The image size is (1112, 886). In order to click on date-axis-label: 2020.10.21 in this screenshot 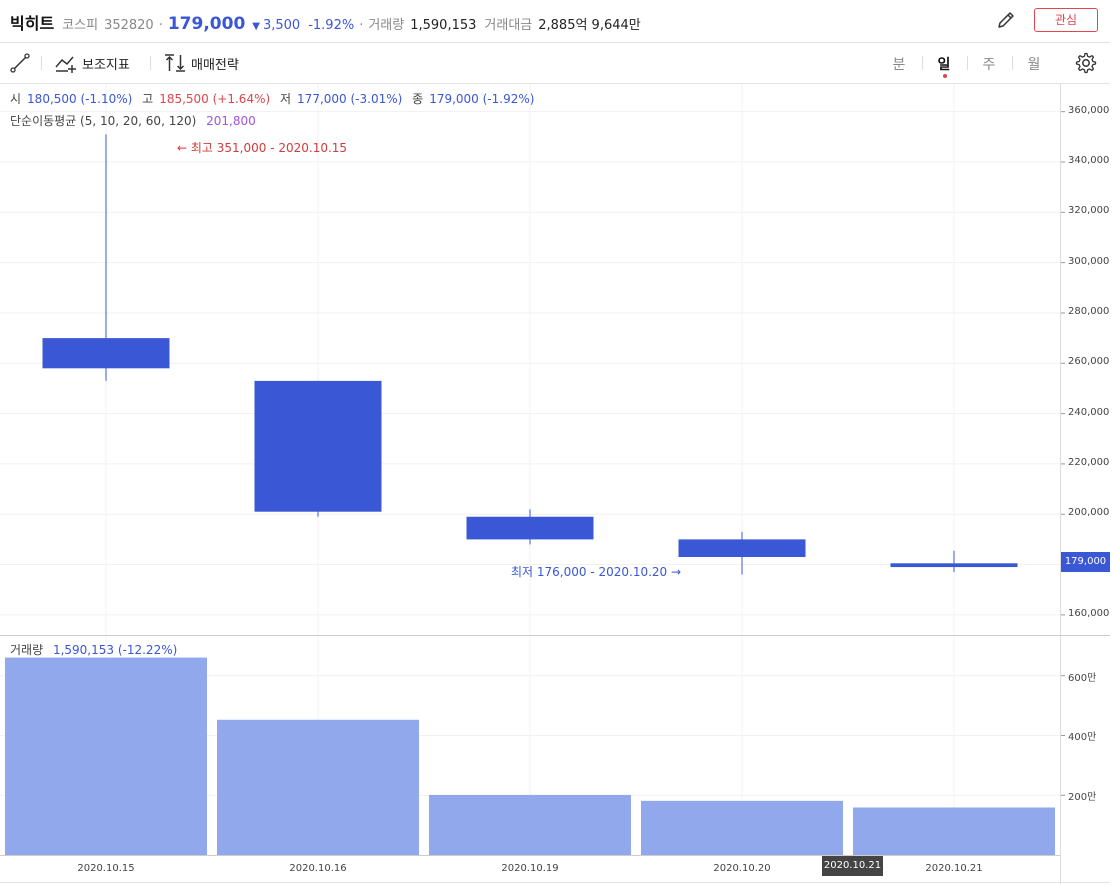, I will do `click(954, 868)`.